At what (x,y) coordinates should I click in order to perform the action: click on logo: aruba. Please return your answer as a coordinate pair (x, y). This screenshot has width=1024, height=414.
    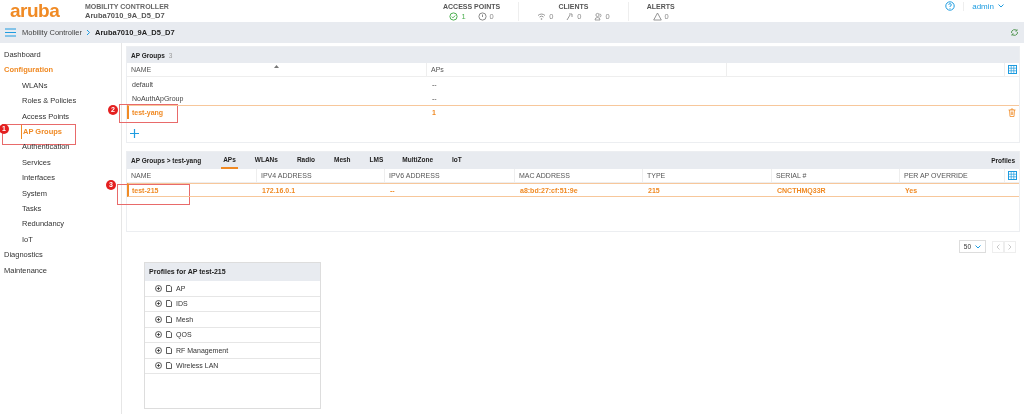
    Looking at the image, I should click on (35, 11).